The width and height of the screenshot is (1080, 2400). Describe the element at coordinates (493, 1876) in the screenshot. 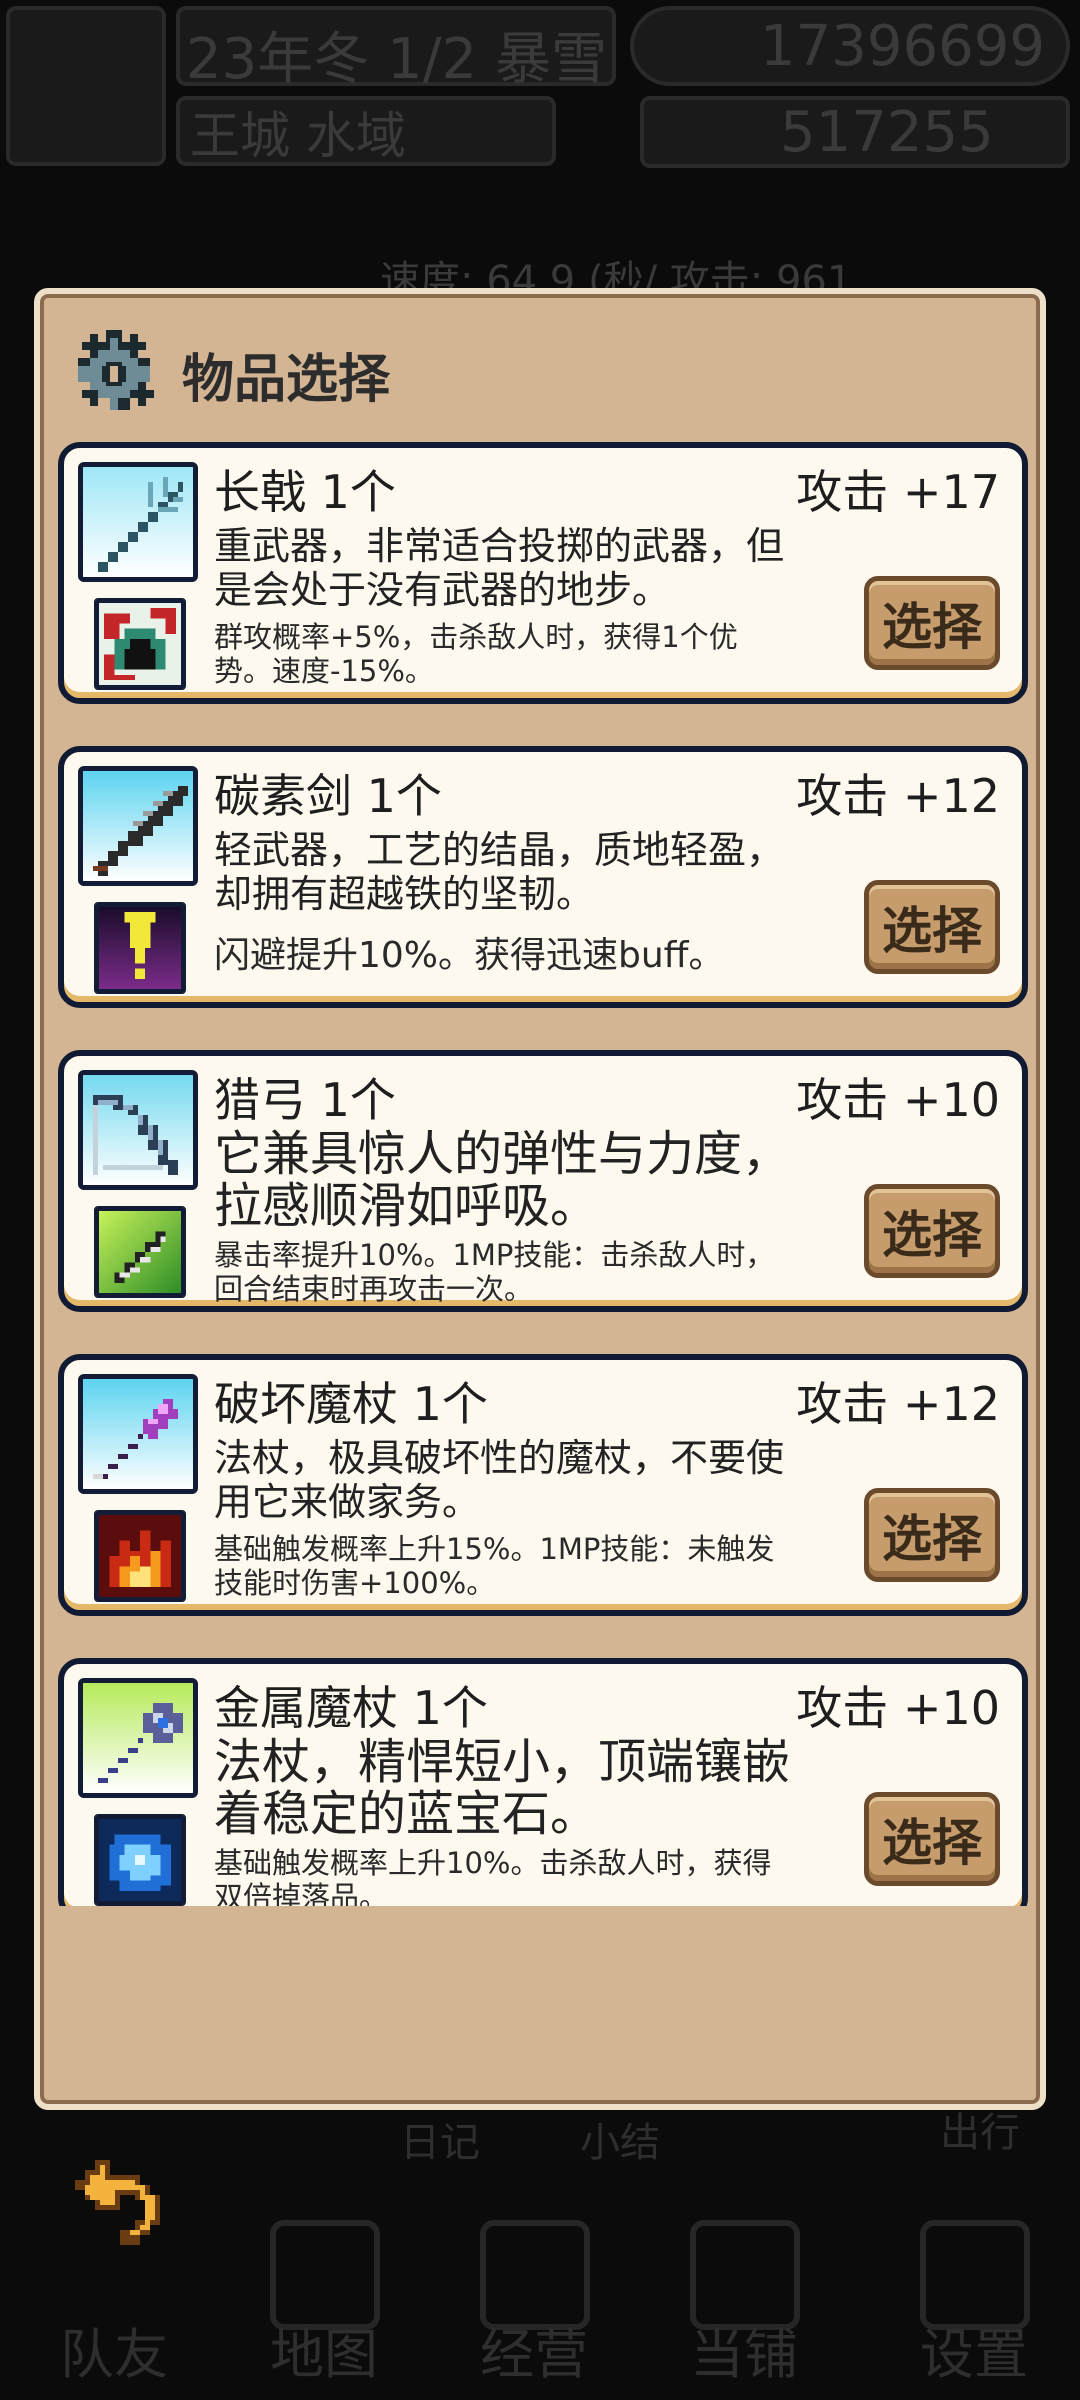

I see `item-effect: 基础触发概率上升10%。击杀敌人时，获得双倍掉落品。` at that location.